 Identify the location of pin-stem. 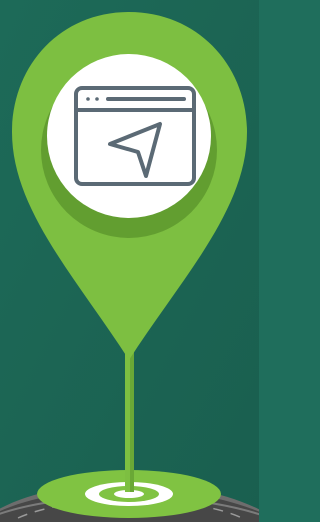
(129, 416).